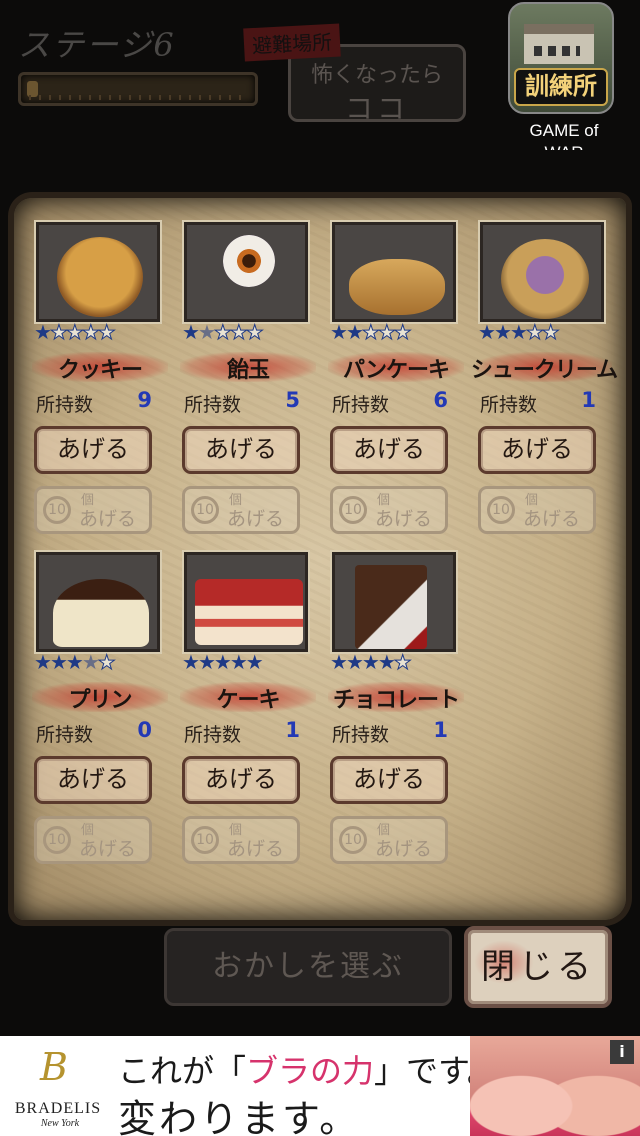 The image size is (640, 1136). What do you see at coordinates (97, 45) in the screenshot?
I see `stage-label: ステージ6` at bounding box center [97, 45].